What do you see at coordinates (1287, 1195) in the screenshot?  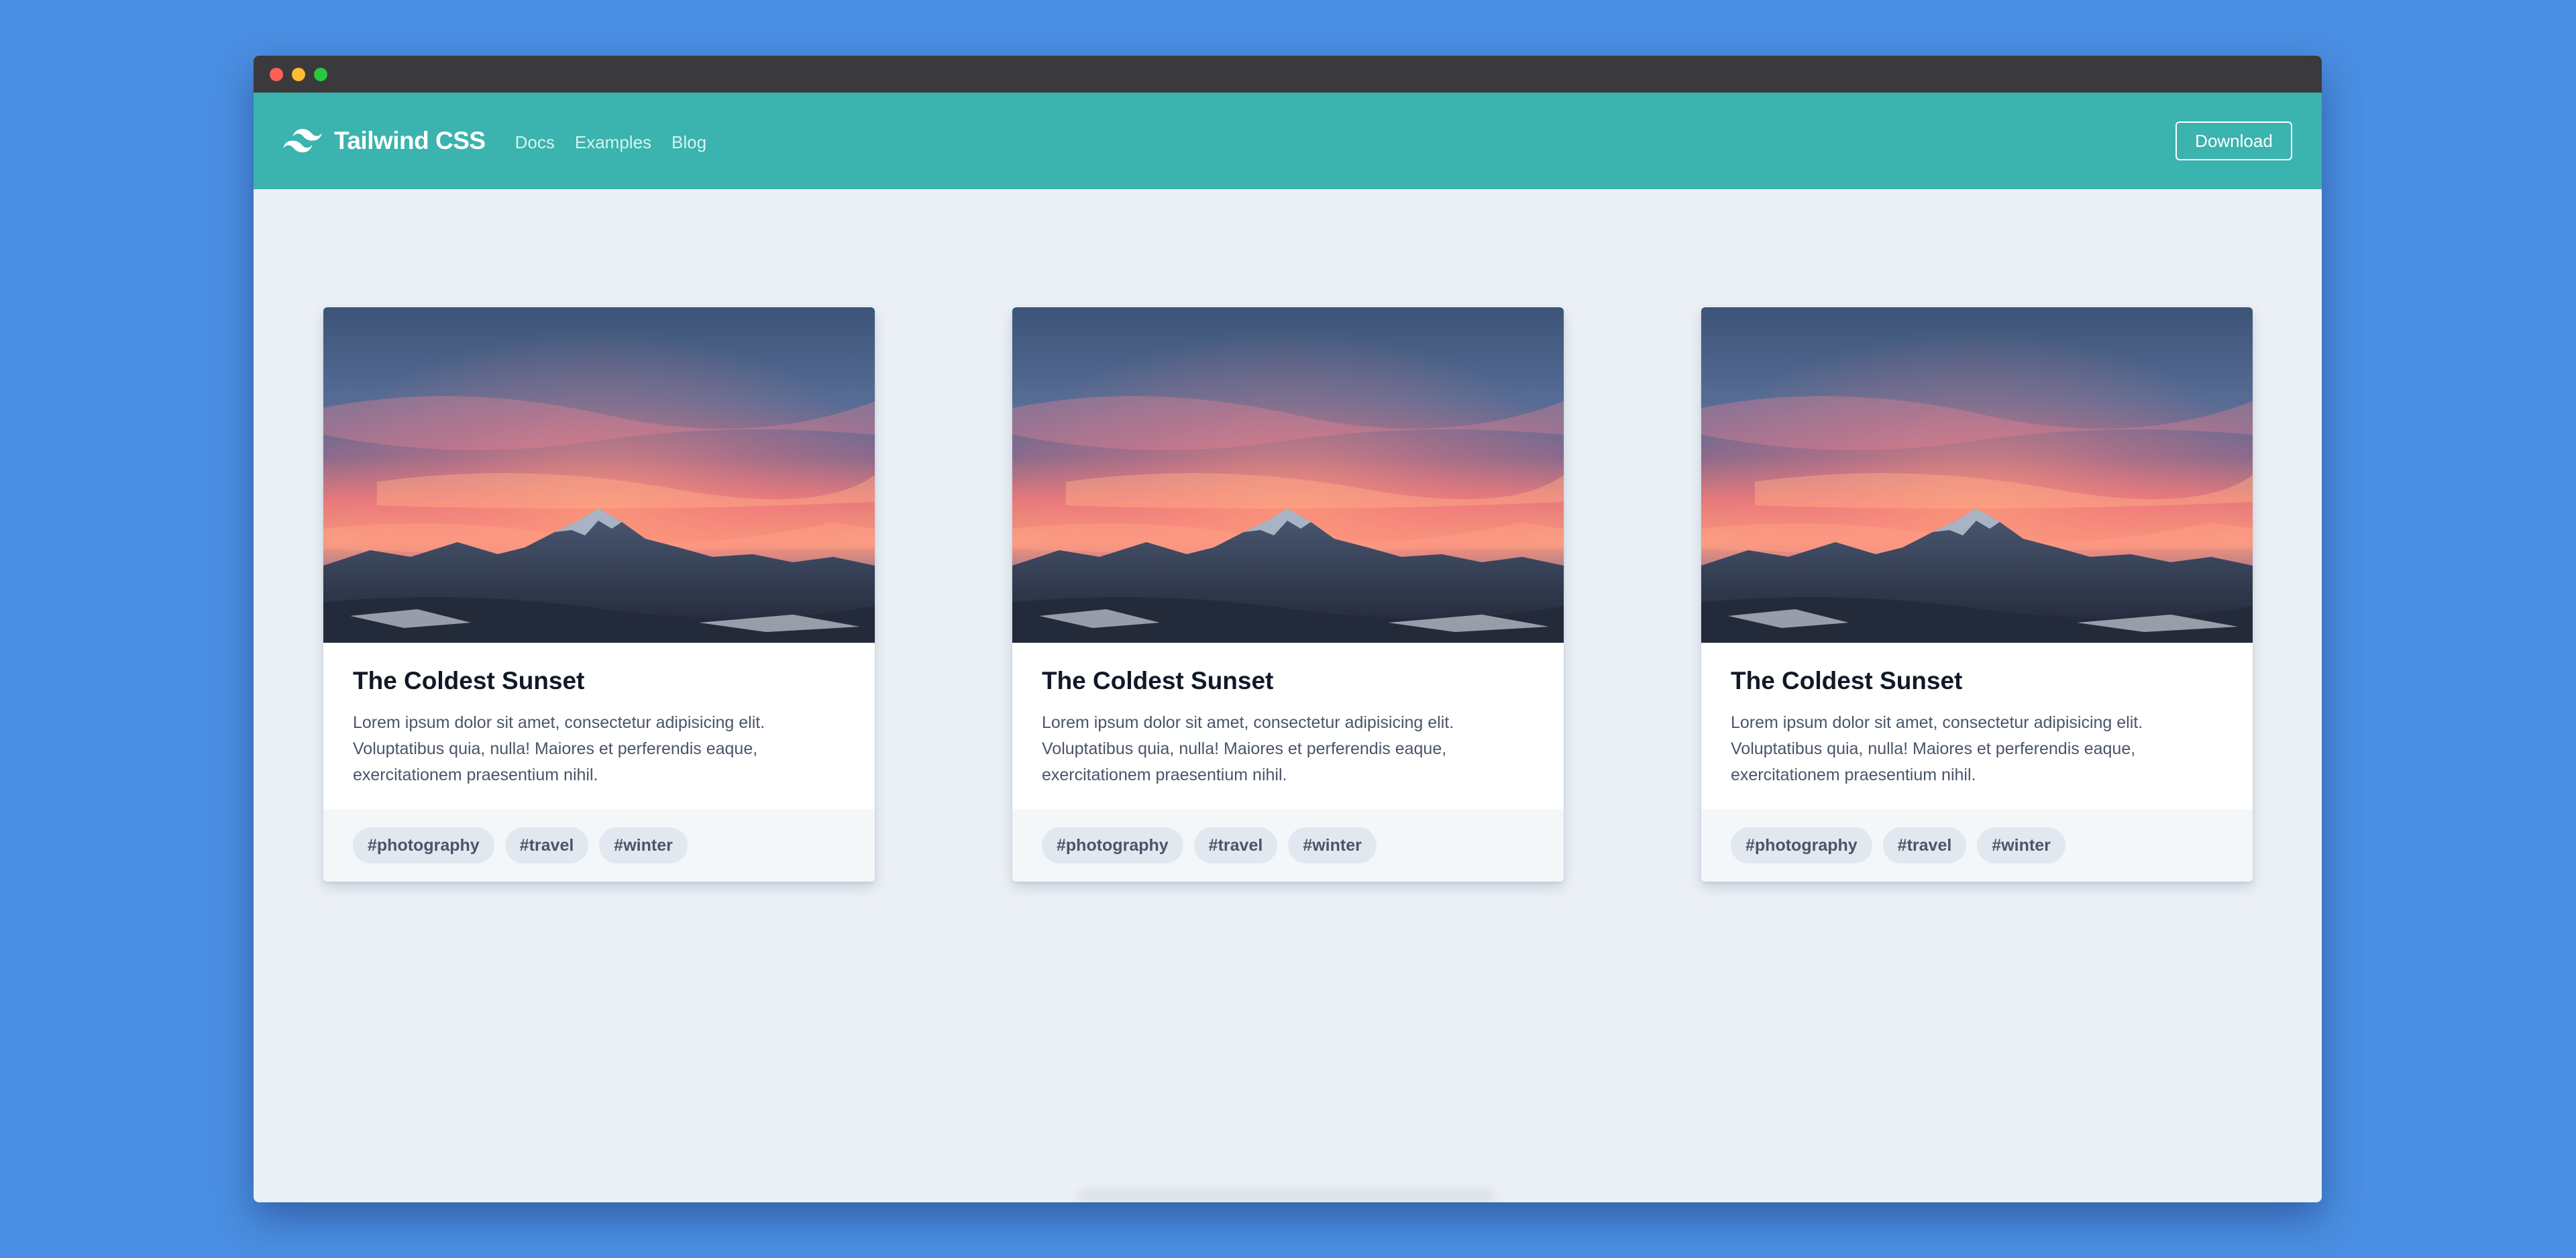 I see `scroll-shadow` at bounding box center [1287, 1195].